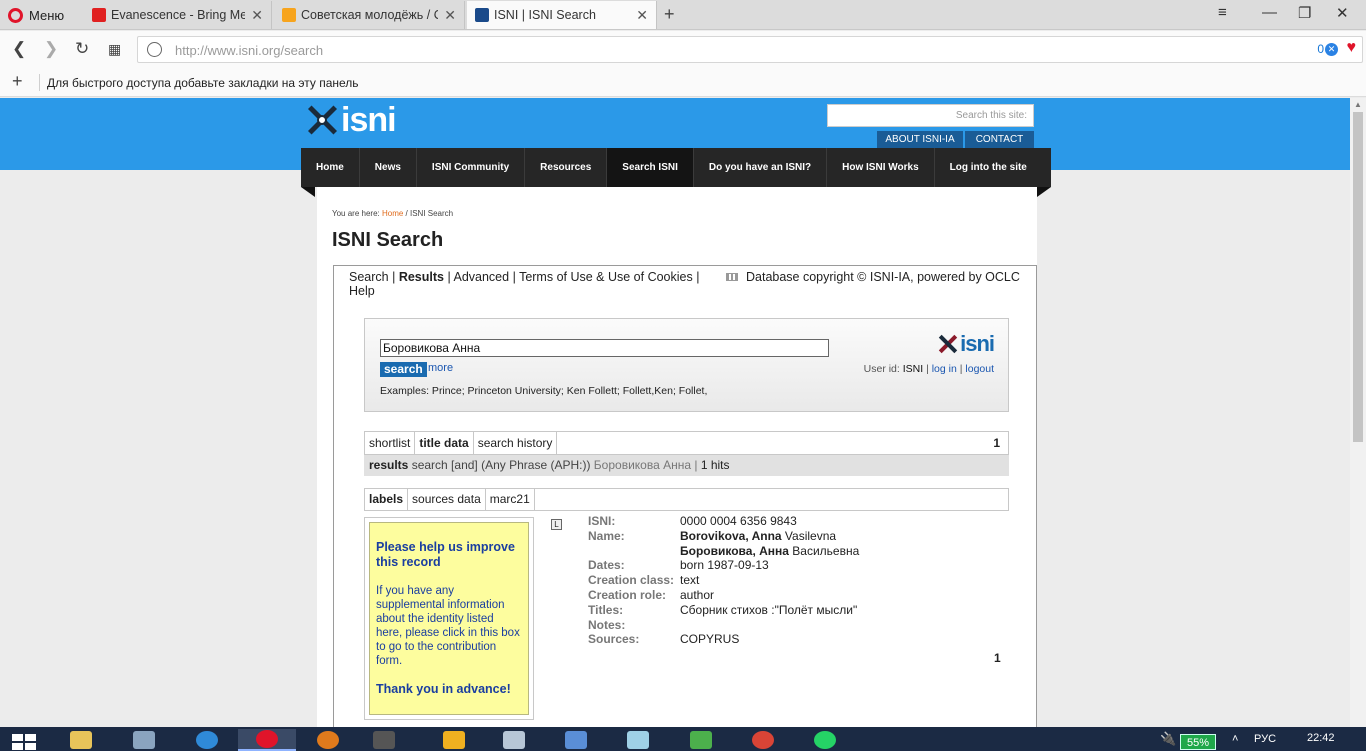  I want to click on record-label-name: Name:, so click(606, 535).